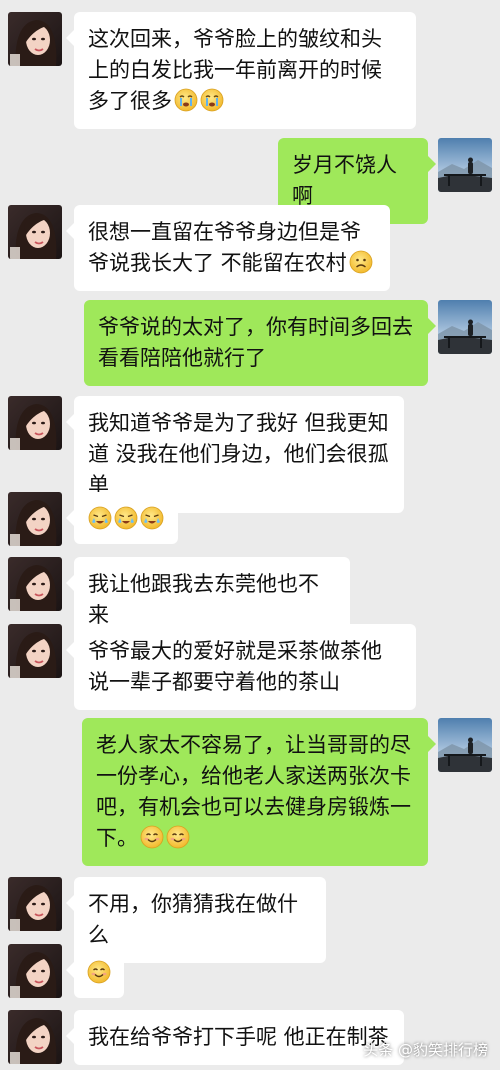 The image size is (500, 1070). What do you see at coordinates (224, 247) in the screenshot?
I see `message-text: 很想一直留在爷爷身边但是爷爷说我长大了 不能留在农村` at bounding box center [224, 247].